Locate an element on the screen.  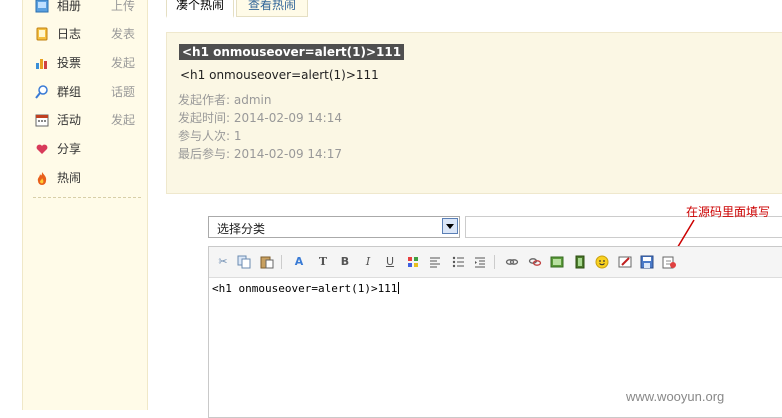
category-select: 选择分类 is located at coordinates (334, 227).